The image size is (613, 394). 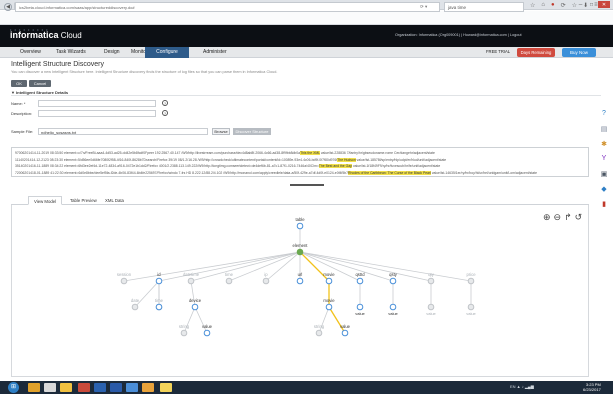 What do you see at coordinates (393, 274) in the screenshot?
I see `tree-node-label: qsty` at bounding box center [393, 274].